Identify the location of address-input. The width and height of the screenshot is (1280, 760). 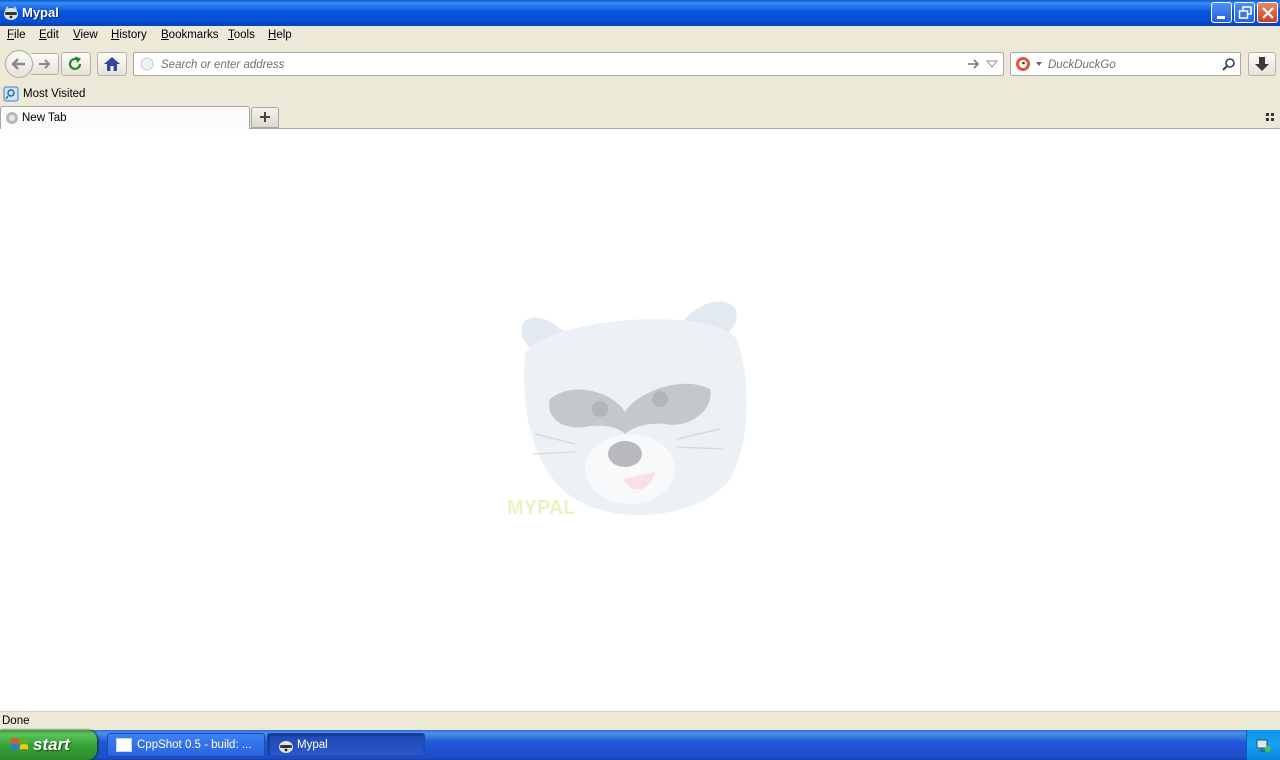
(556, 65).